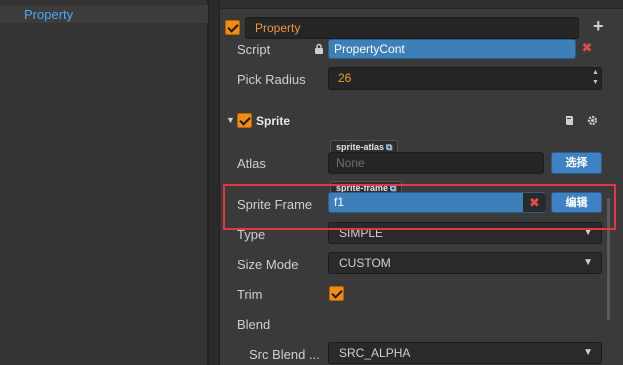  I want to click on component-name-field: Property, so click(412, 28).